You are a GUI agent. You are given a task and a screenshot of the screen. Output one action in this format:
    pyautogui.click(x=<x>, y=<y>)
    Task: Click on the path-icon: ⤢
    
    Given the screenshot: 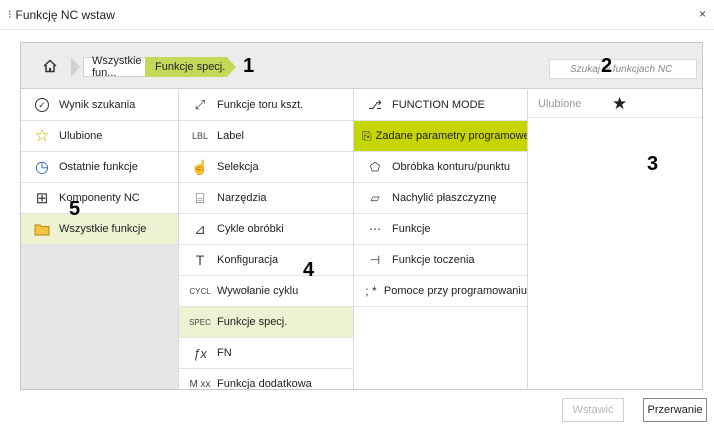 What is the action you would take?
    pyautogui.click(x=200, y=104)
    